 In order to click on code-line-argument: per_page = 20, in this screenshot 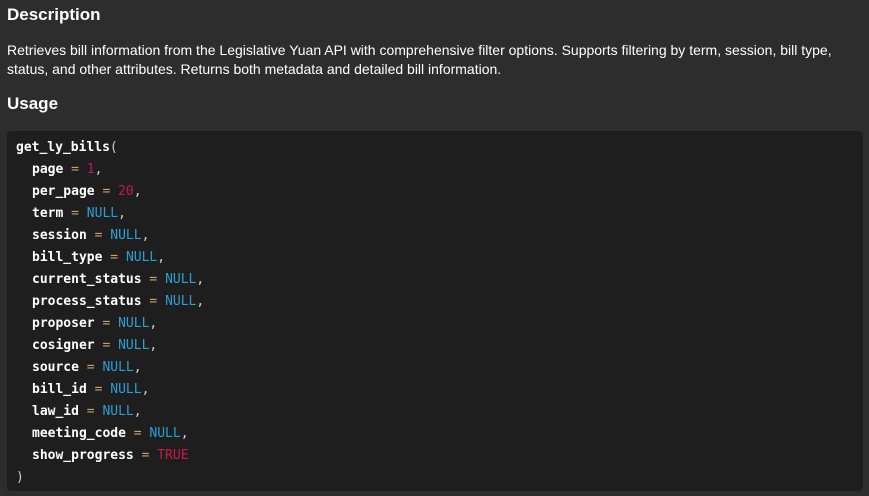, I will do `click(439, 192)`.